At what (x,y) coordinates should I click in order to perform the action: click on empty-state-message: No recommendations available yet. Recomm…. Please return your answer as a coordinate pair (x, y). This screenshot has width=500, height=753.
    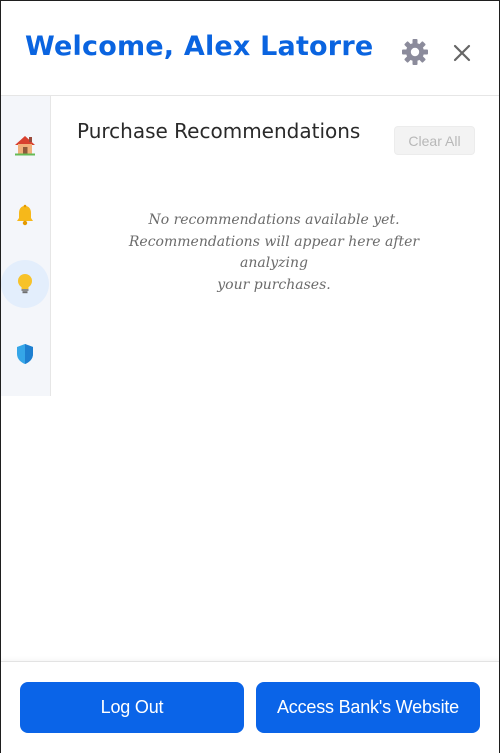
    Looking at the image, I should click on (274, 253).